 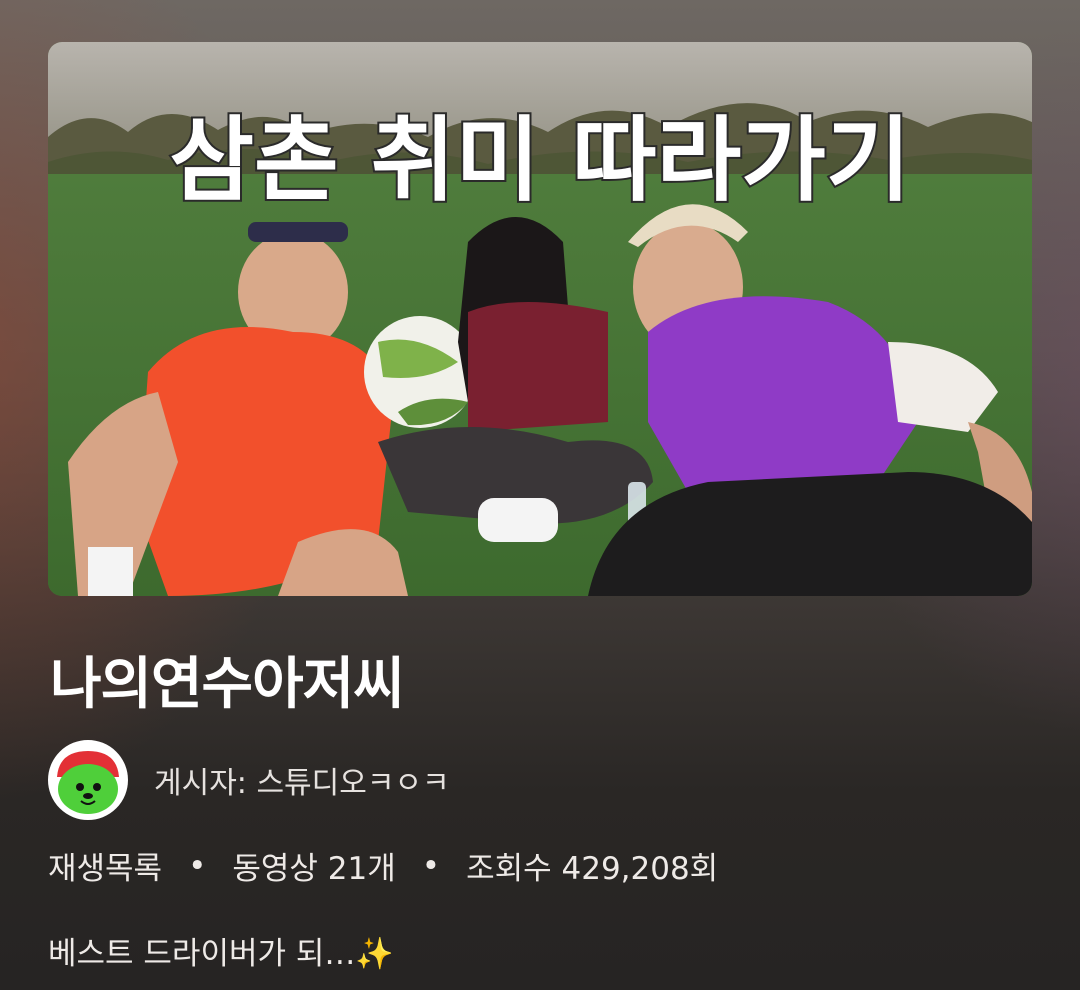 What do you see at coordinates (539, 160) in the screenshot?
I see `thumbnail-title-text: 삼촌 취미 따라가기` at bounding box center [539, 160].